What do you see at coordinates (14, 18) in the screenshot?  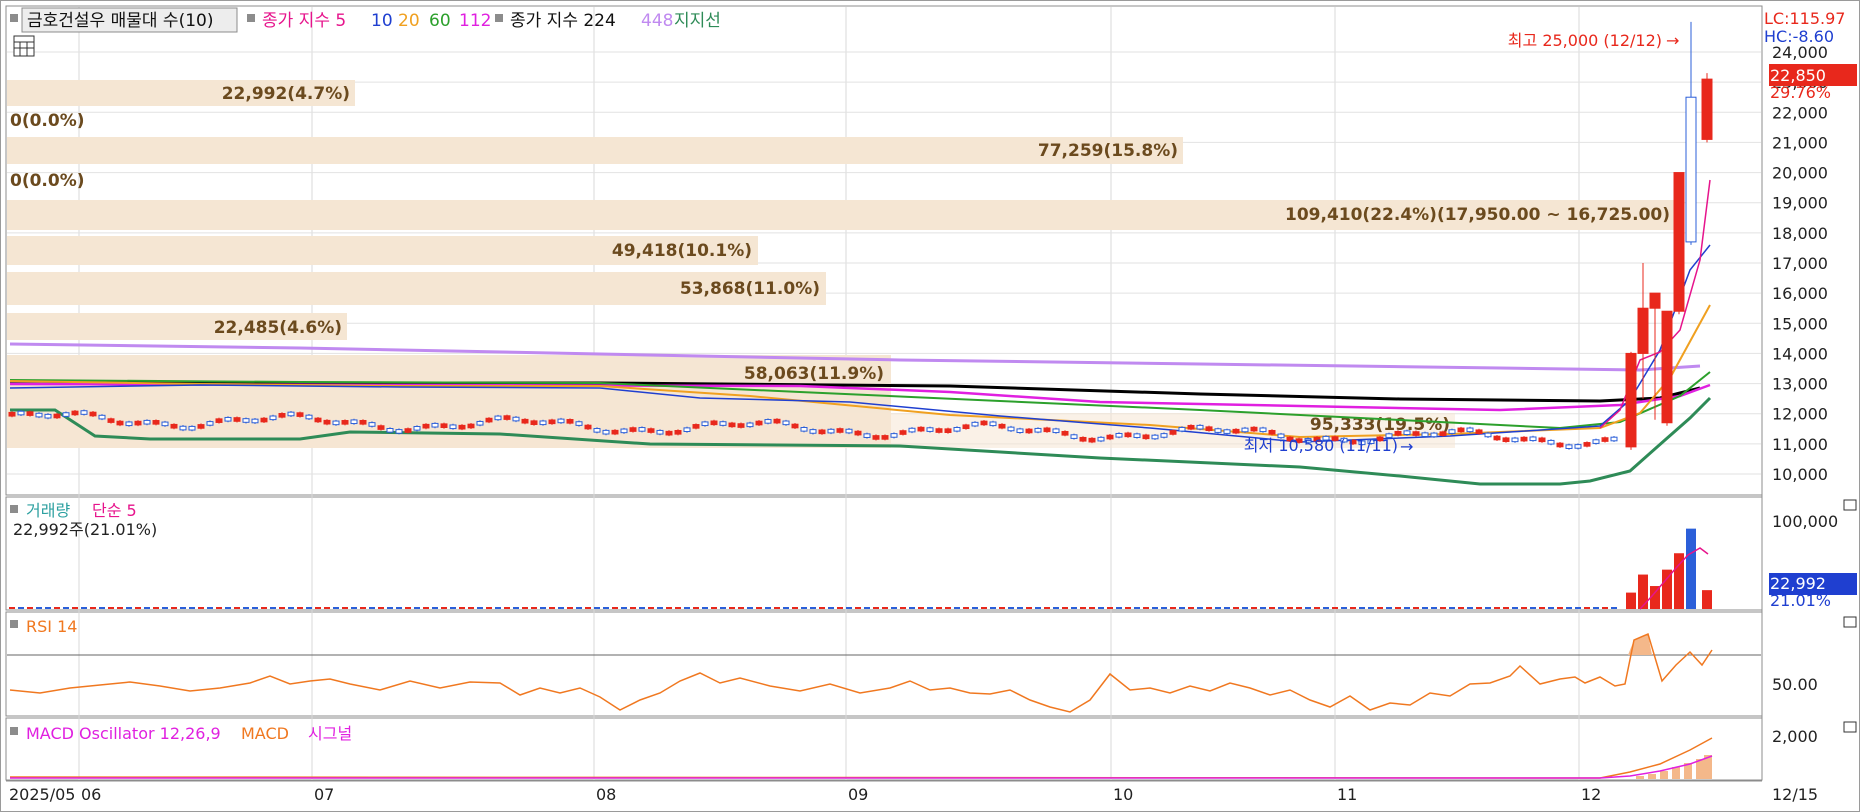 I see `legend-marker-title` at bounding box center [14, 18].